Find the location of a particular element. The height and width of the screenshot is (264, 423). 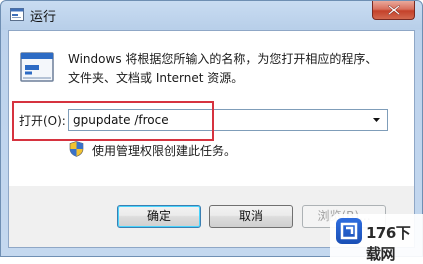

cancel-button: 取消 is located at coordinates (251, 216).